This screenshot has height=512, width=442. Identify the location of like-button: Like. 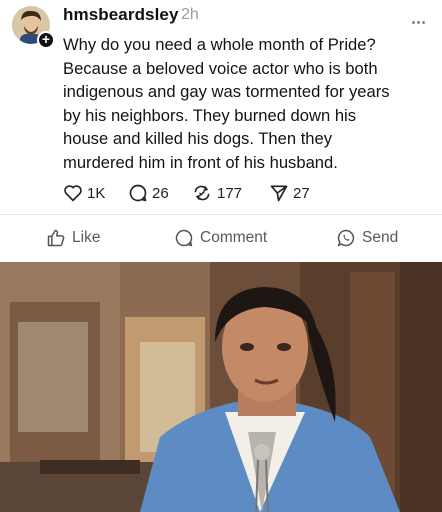
(73, 238).